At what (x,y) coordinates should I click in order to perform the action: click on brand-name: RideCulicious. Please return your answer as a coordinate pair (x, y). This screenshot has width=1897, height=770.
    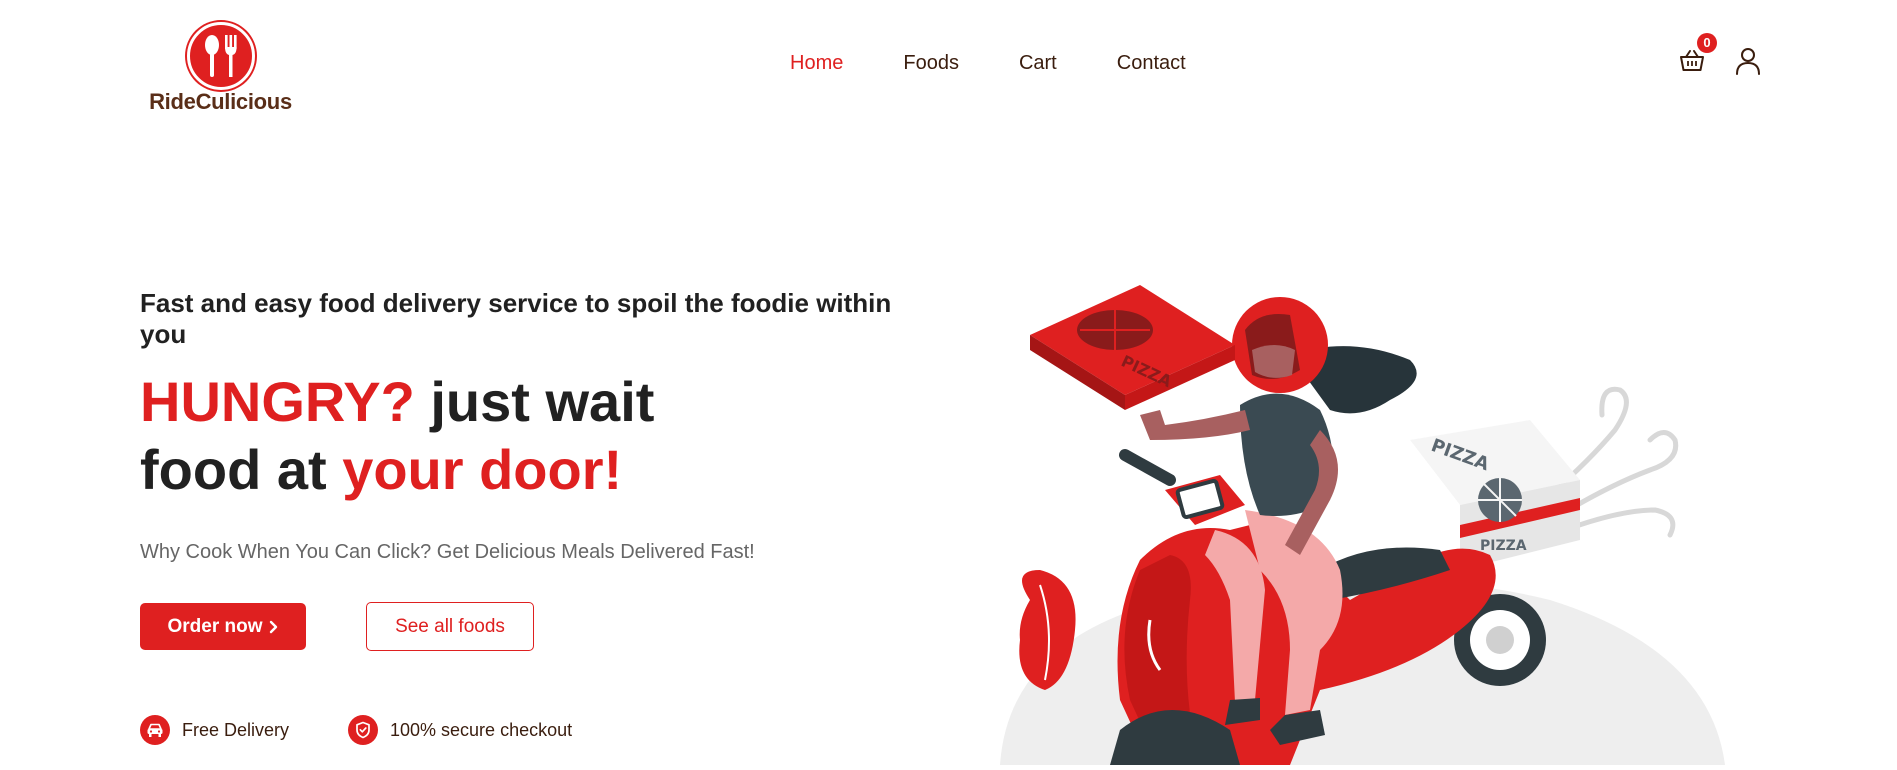
    Looking at the image, I should click on (220, 101).